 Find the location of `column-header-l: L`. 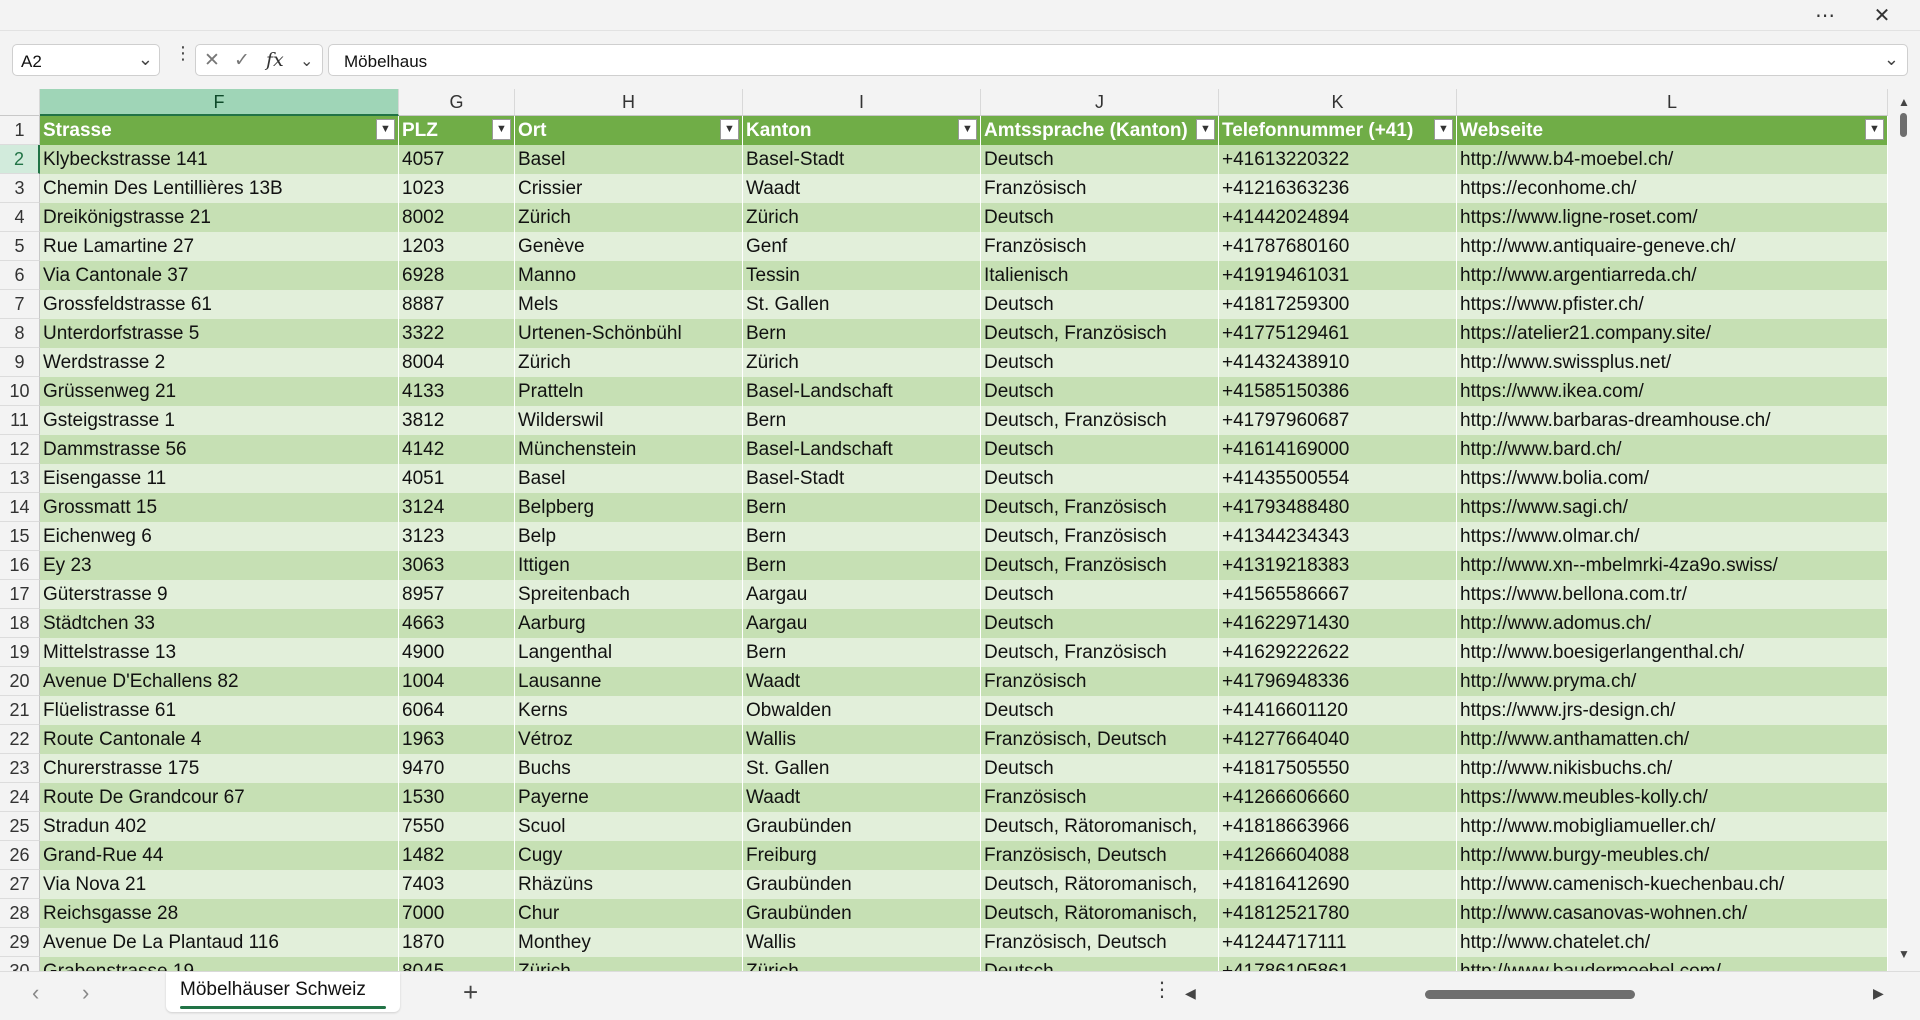

column-header-l: L is located at coordinates (1672, 102).